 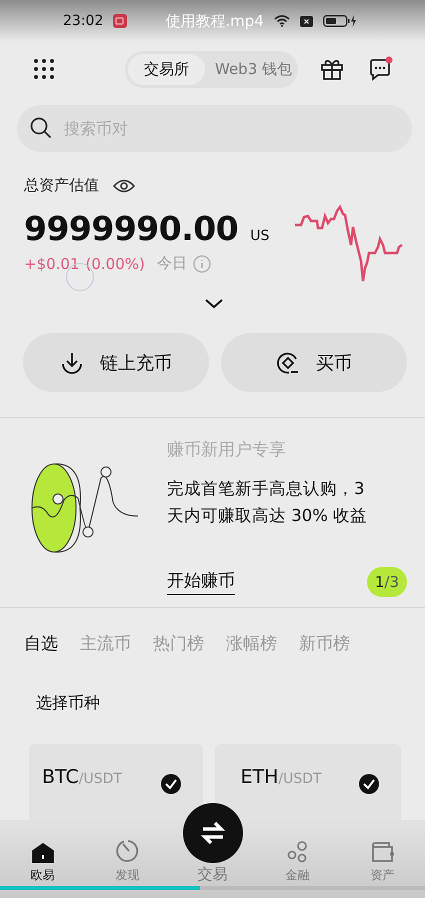 What do you see at coordinates (52, 263) in the screenshot?
I see `change-amount: +$0.01` at bounding box center [52, 263].